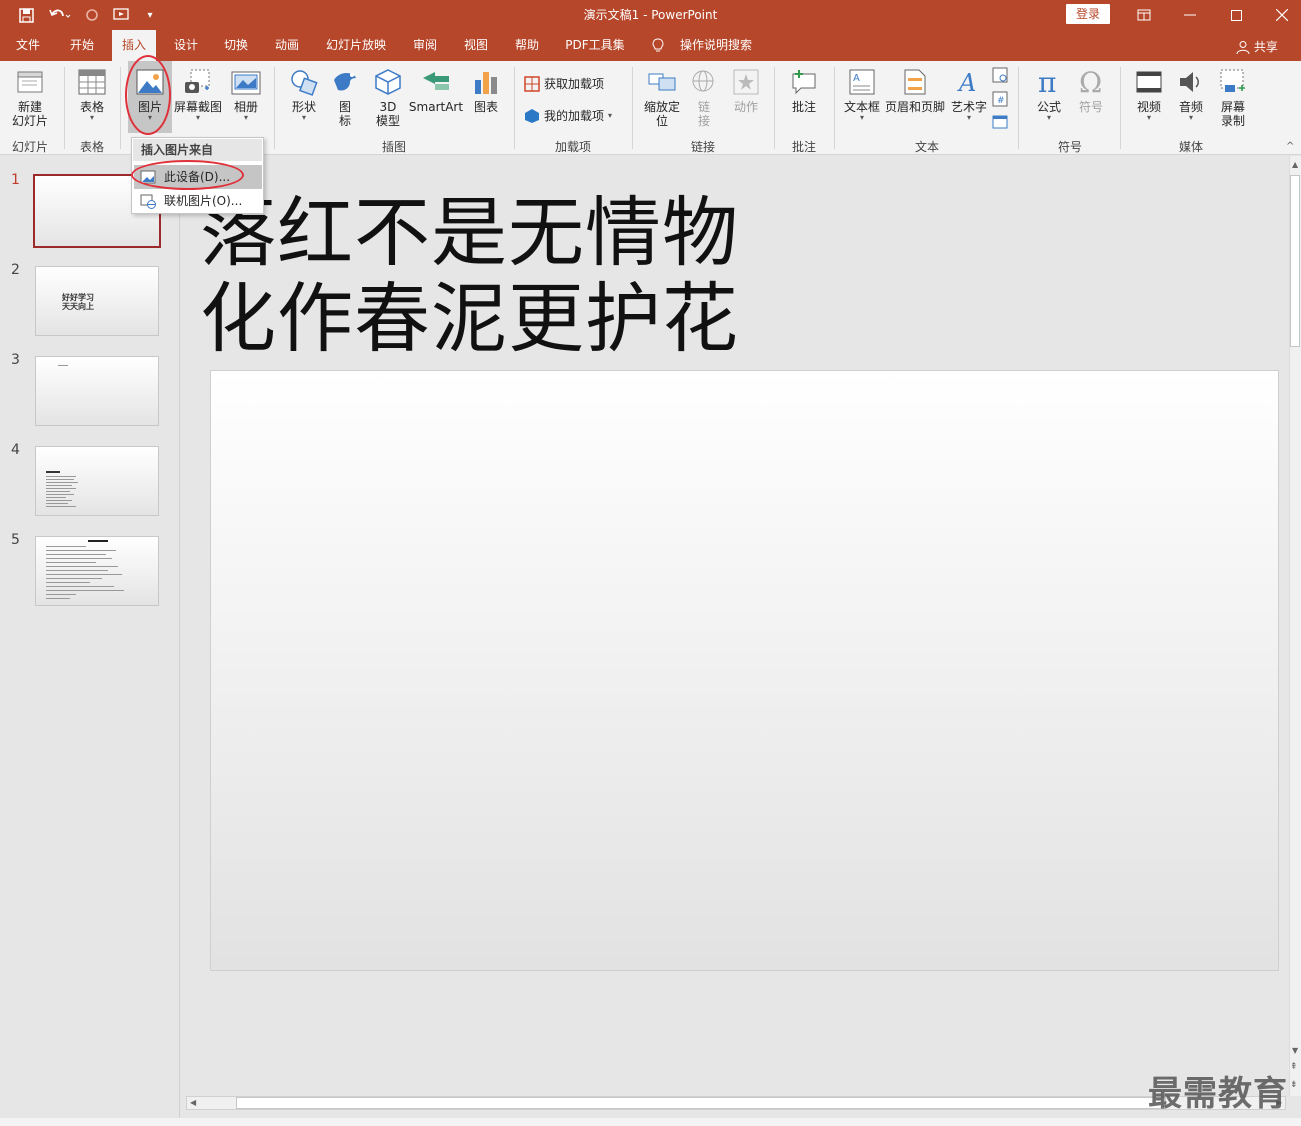 The image size is (1301, 1126). Describe the element at coordinates (716, 45) in the screenshot. I see `tell-me-search: 操作说明搜索` at that location.